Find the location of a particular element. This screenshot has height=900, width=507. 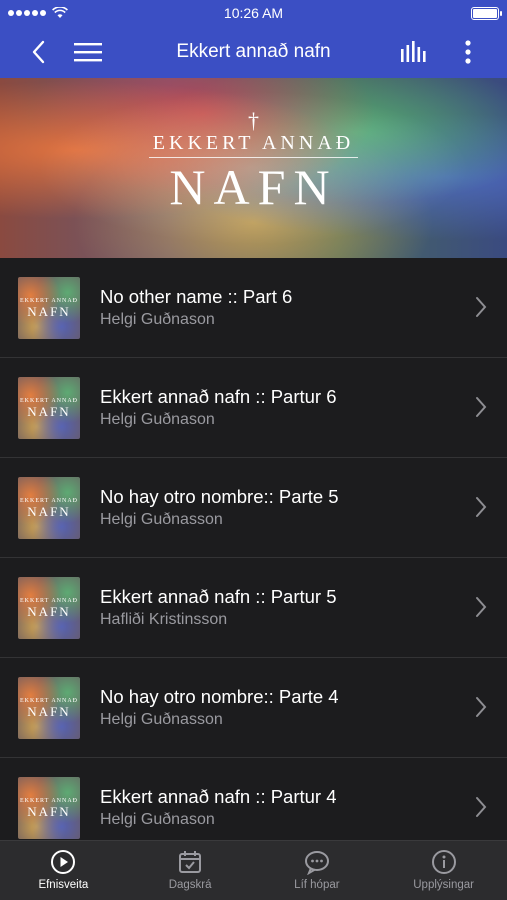

page-title: Ekkert annað nafn is located at coordinates (253, 51).